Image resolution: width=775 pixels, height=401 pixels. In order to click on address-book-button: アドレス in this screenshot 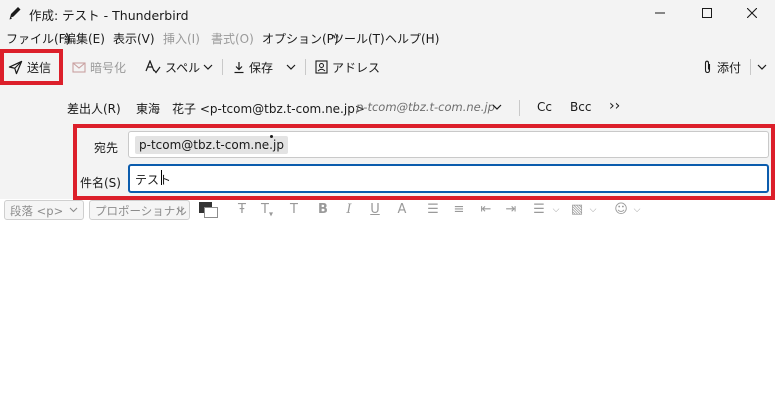, I will do `click(347, 67)`.